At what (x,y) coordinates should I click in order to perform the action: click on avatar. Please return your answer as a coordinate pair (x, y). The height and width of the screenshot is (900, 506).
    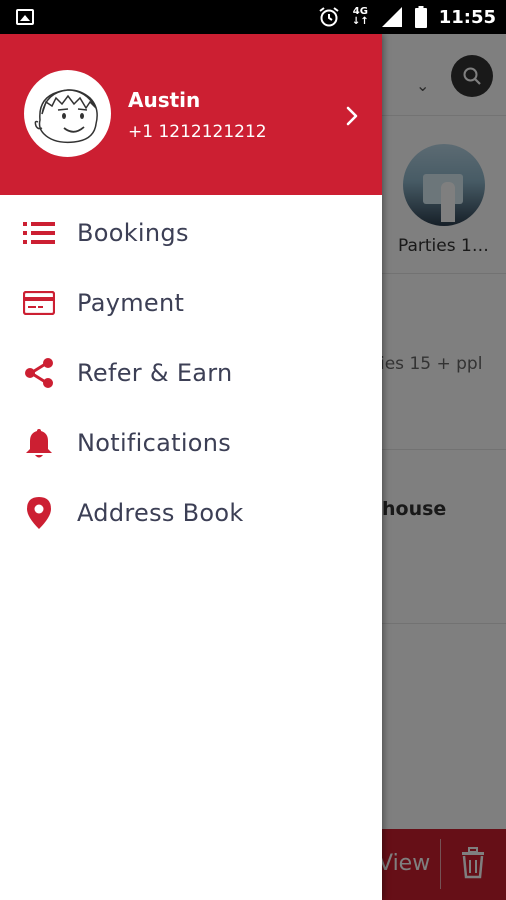
    Looking at the image, I should click on (67, 113).